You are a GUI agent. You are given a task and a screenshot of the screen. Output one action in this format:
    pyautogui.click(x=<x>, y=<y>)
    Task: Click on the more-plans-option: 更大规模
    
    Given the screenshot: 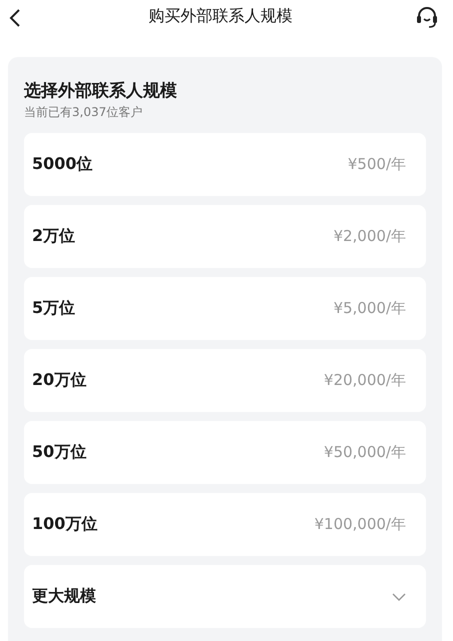 What is the action you would take?
    pyautogui.click(x=225, y=596)
    